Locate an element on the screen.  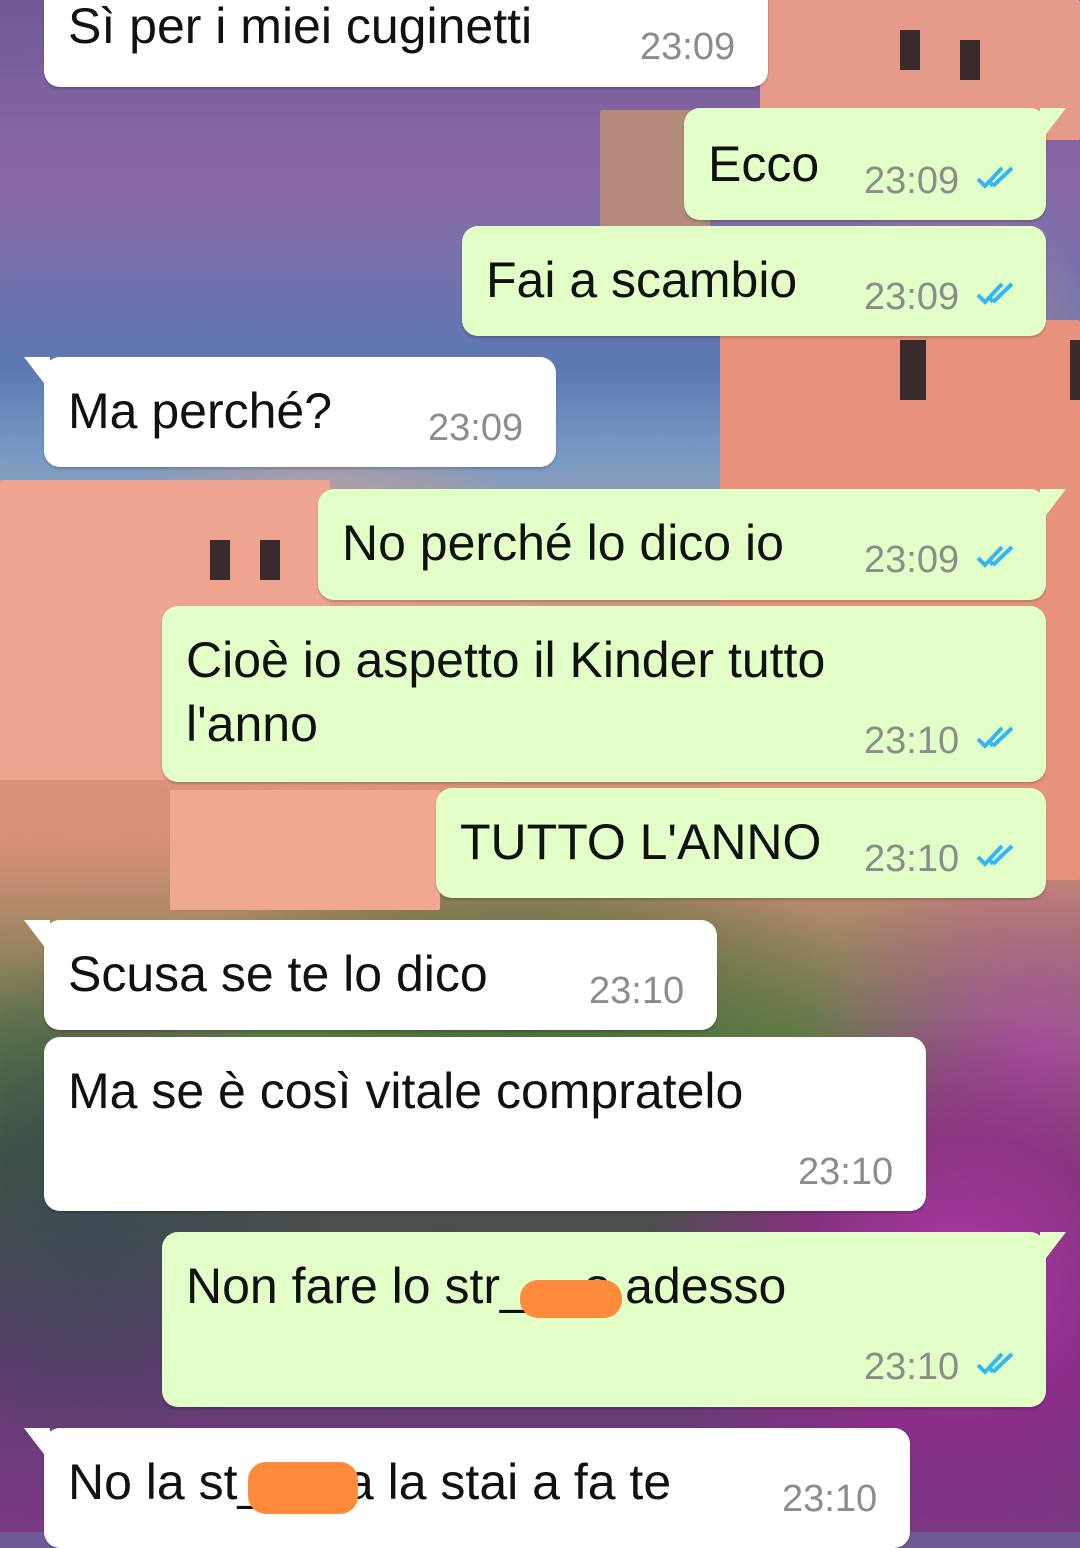
message-text-line-1: Cioè io aspetto il Kinder tutto is located at coordinates (506, 660).